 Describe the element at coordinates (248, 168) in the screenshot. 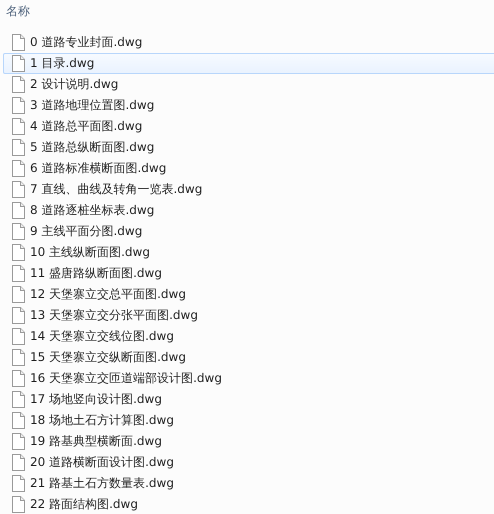

I see `file-row: 6 道路标准横断面图.dwg` at that location.